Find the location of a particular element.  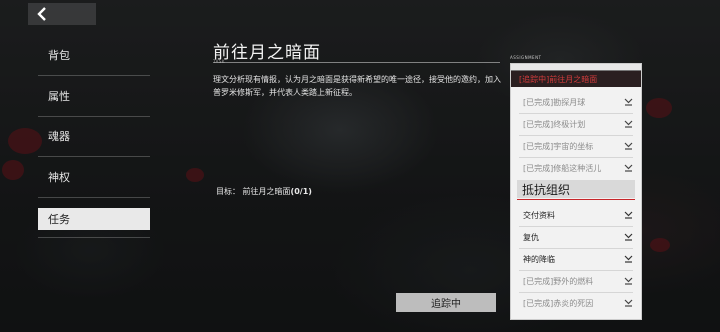

quest-title: 前往月之暗面 is located at coordinates (267, 53).